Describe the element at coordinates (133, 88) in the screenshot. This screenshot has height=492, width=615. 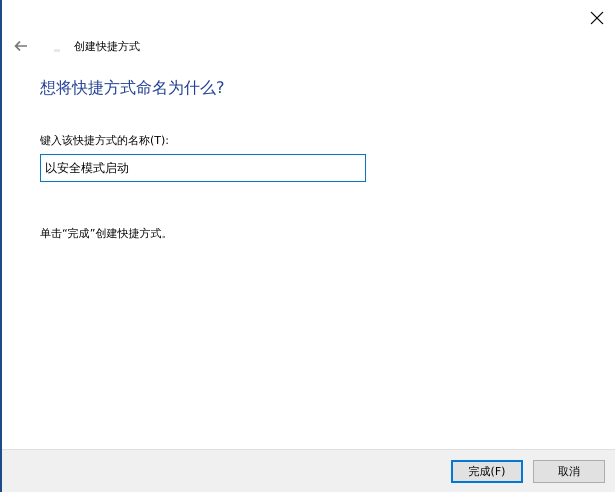
I see `page-heading: 想将快捷方式命名为什么?` at that location.